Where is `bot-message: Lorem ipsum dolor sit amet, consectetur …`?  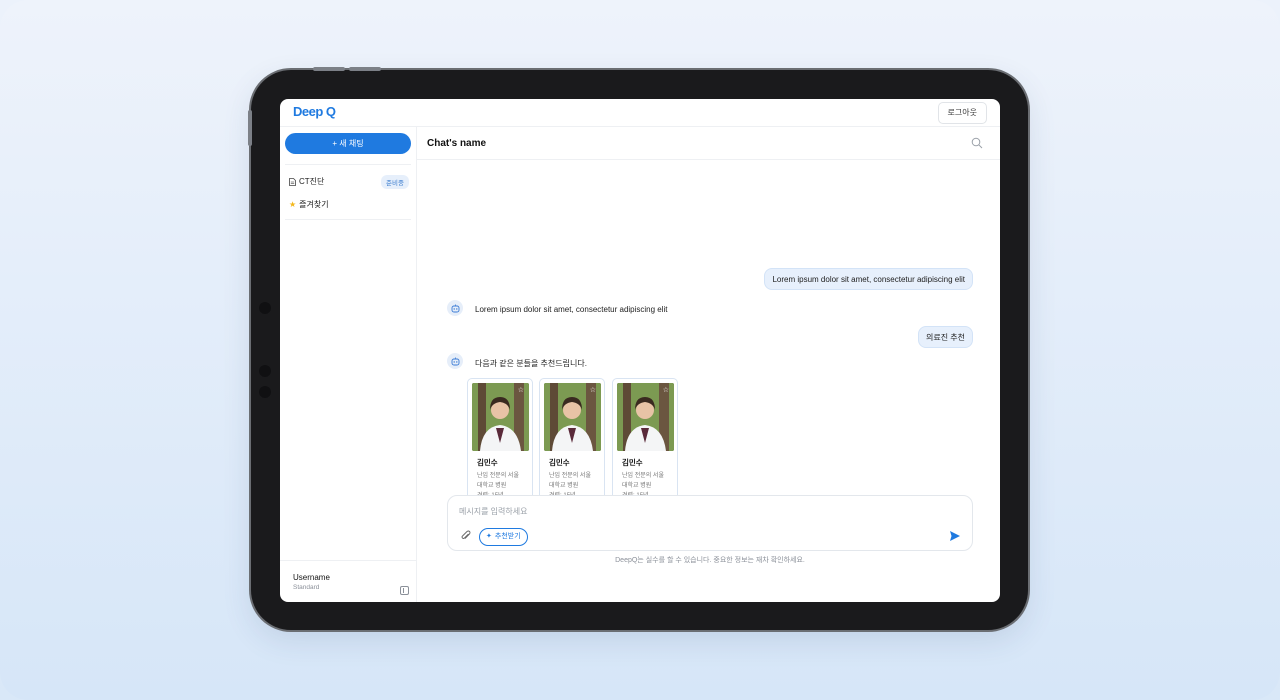
bot-message: Lorem ipsum dolor sit amet, consectetur … is located at coordinates (571, 309).